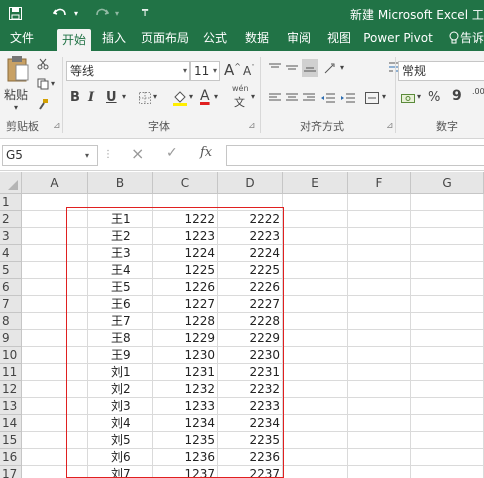 The height and width of the screenshot is (478, 484). What do you see at coordinates (250, 183) in the screenshot?
I see `column-header-d: D` at bounding box center [250, 183].